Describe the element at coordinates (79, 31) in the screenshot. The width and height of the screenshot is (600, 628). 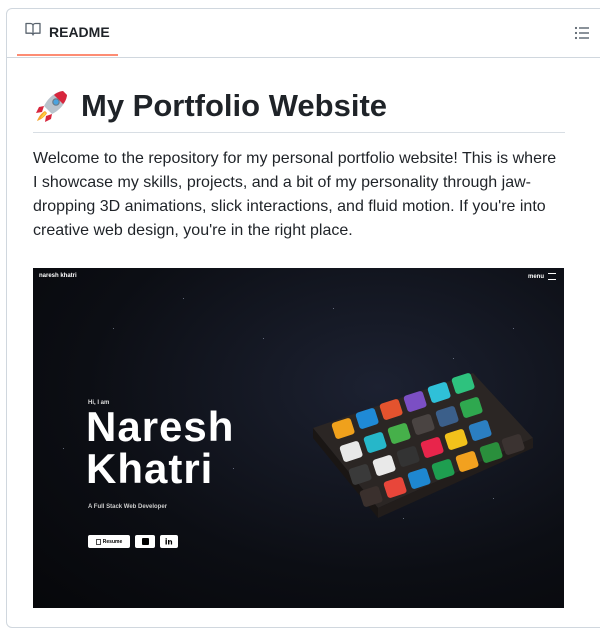
I see `tab-readme-label: README` at that location.